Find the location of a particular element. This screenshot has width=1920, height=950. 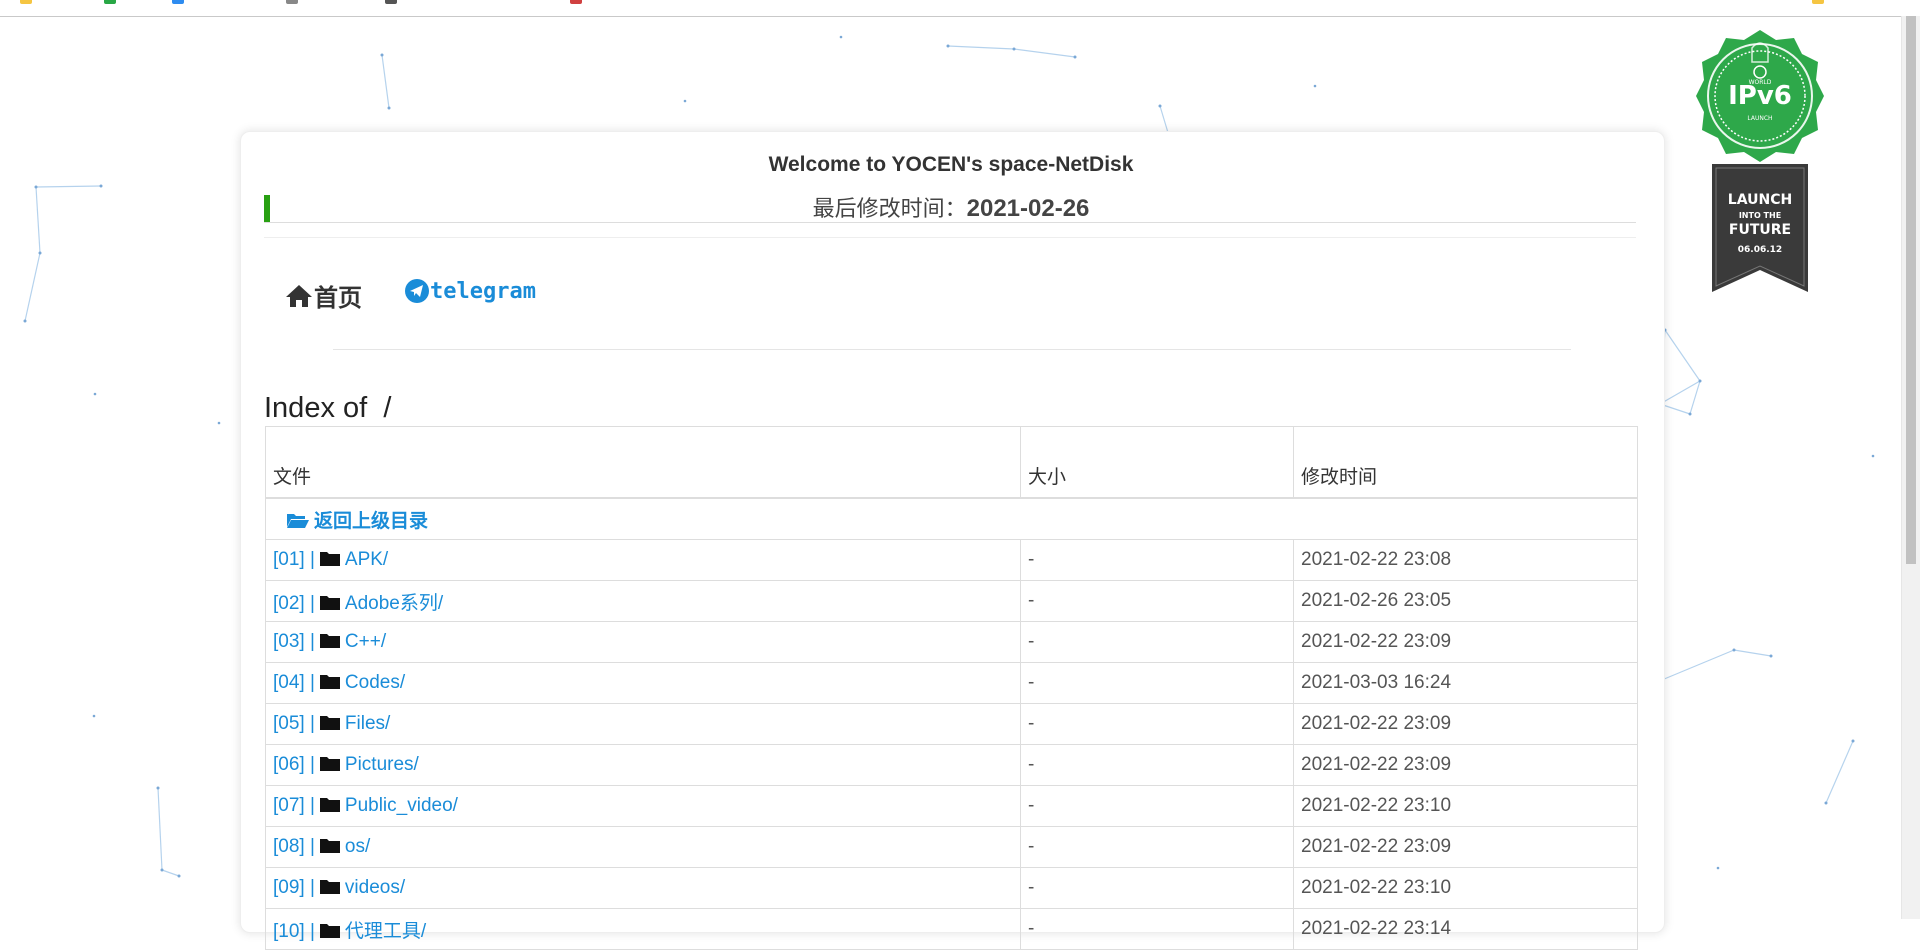

table-row: [04] | Codes/ -2021-03-03 16:24 is located at coordinates (951, 683).